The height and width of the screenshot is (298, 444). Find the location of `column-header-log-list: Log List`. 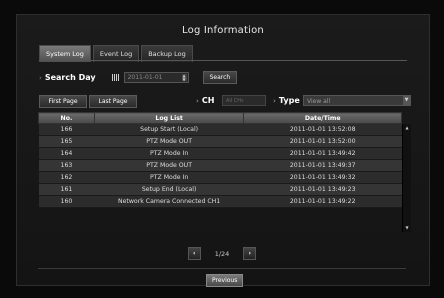

column-header-log-list: Log List is located at coordinates (169, 118).